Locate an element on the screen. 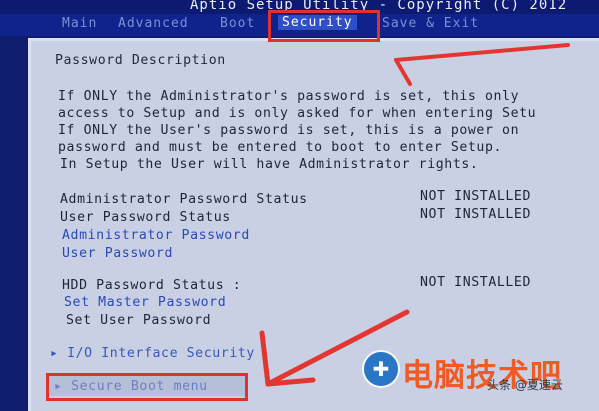  arrow-to-security-icon is located at coordinates (482, 64).